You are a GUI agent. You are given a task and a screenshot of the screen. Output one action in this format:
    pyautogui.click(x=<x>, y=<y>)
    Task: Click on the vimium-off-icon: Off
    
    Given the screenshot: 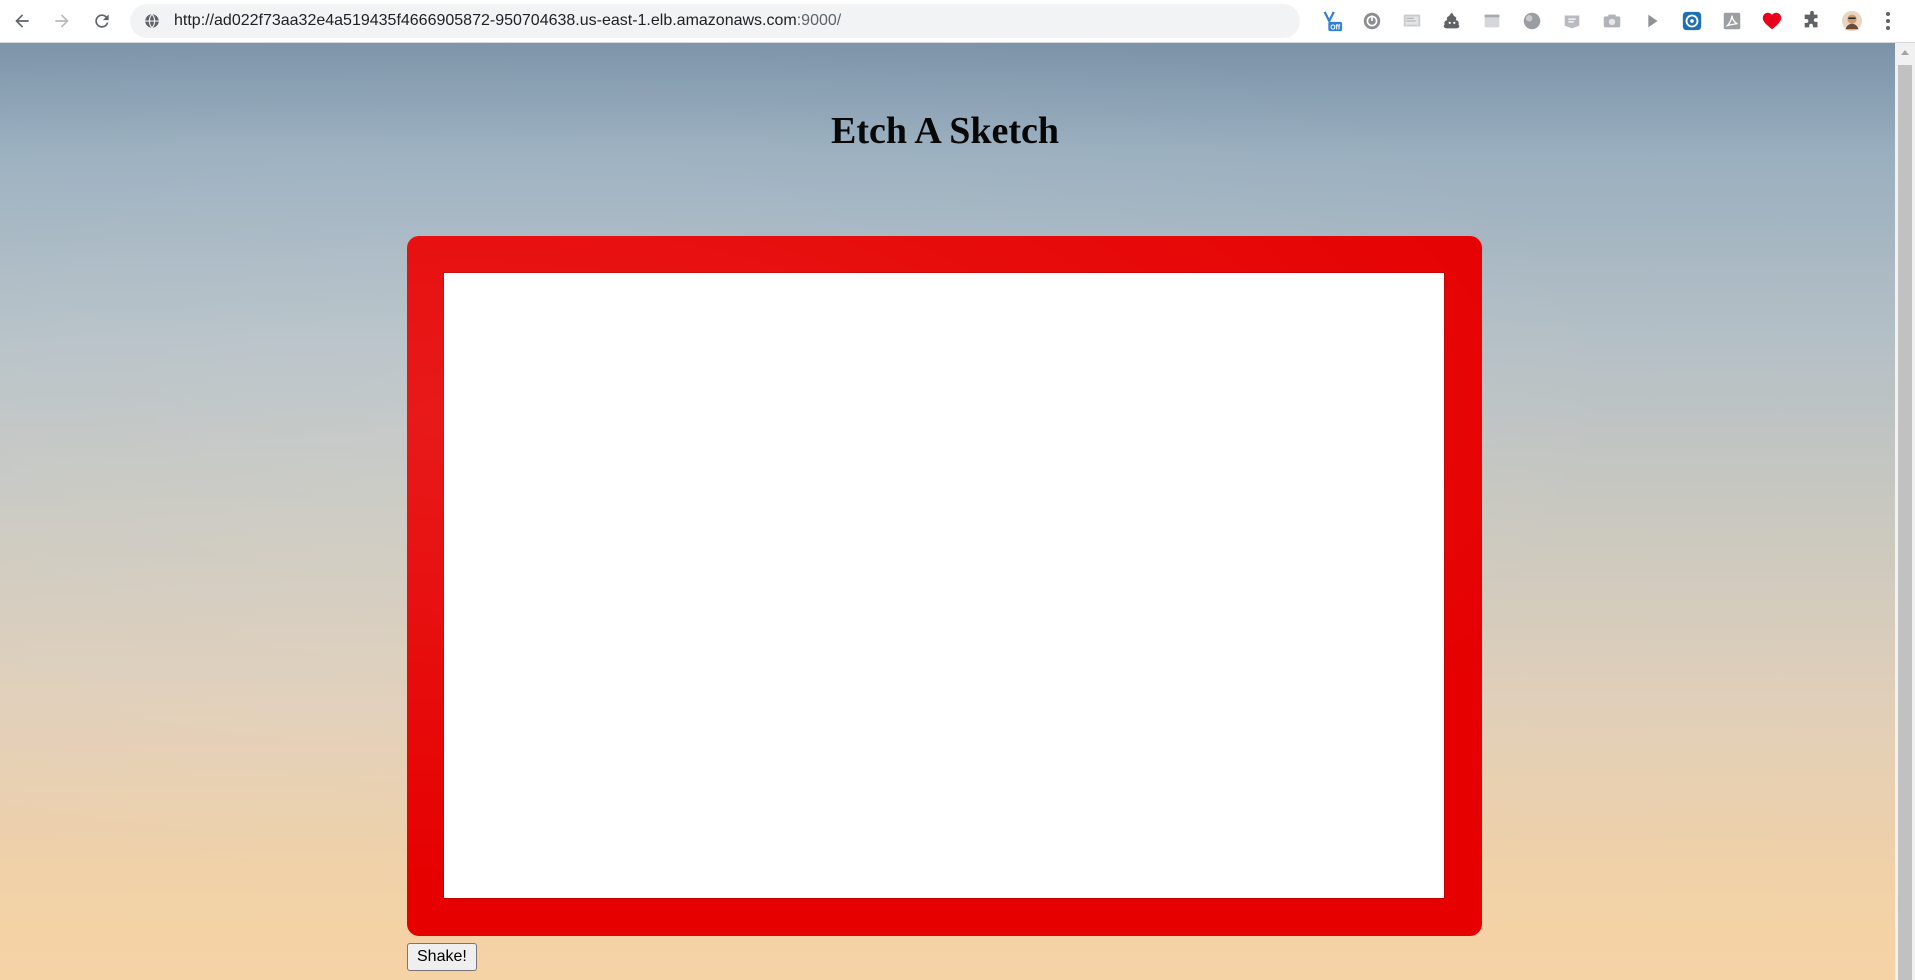 What is the action you would take?
    pyautogui.click(x=1332, y=21)
    